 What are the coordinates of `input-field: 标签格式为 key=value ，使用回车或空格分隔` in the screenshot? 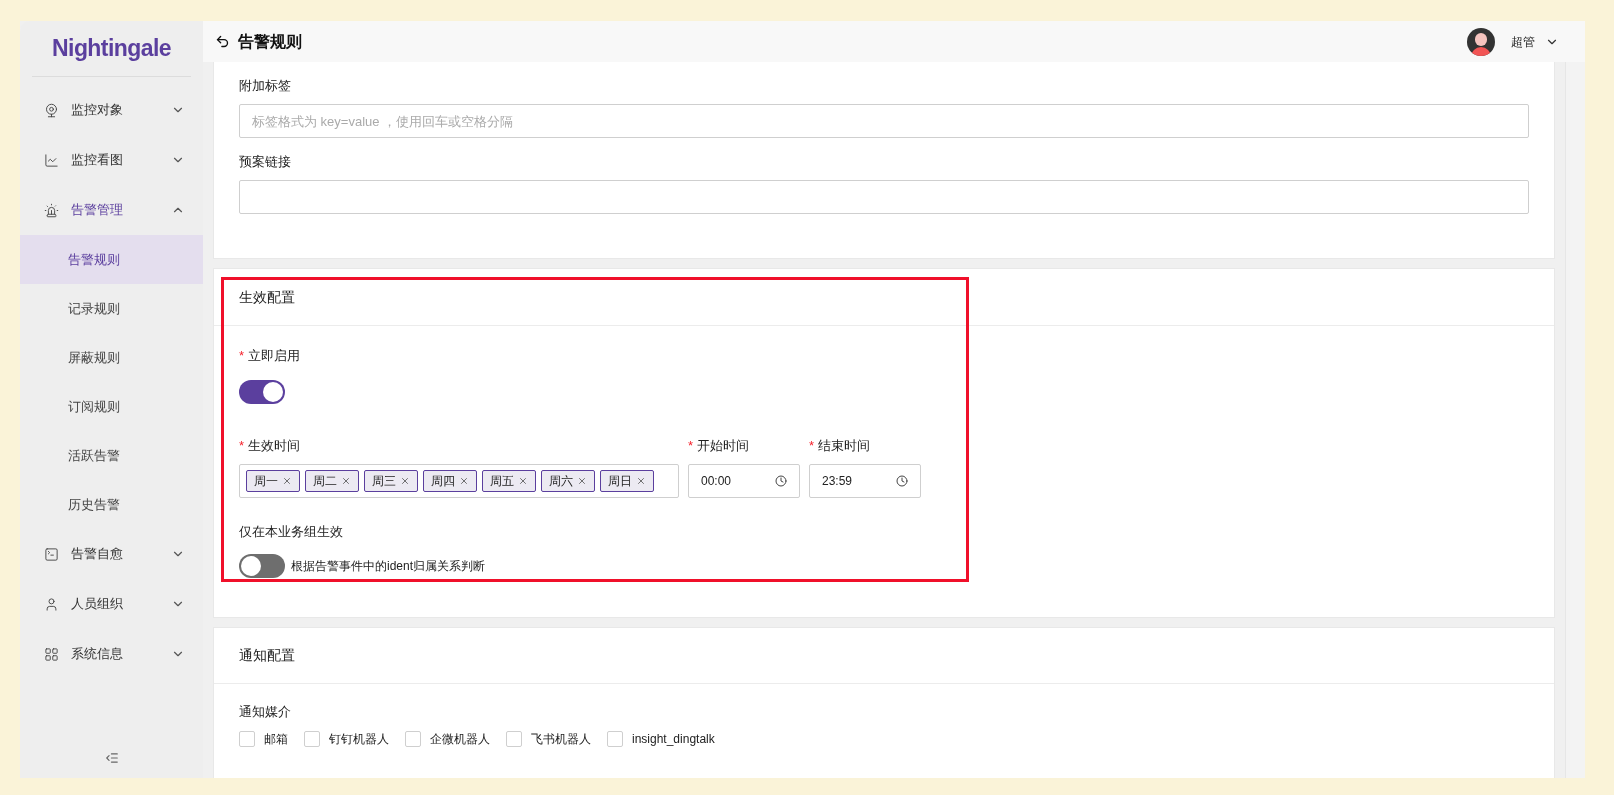 It's located at (884, 121).